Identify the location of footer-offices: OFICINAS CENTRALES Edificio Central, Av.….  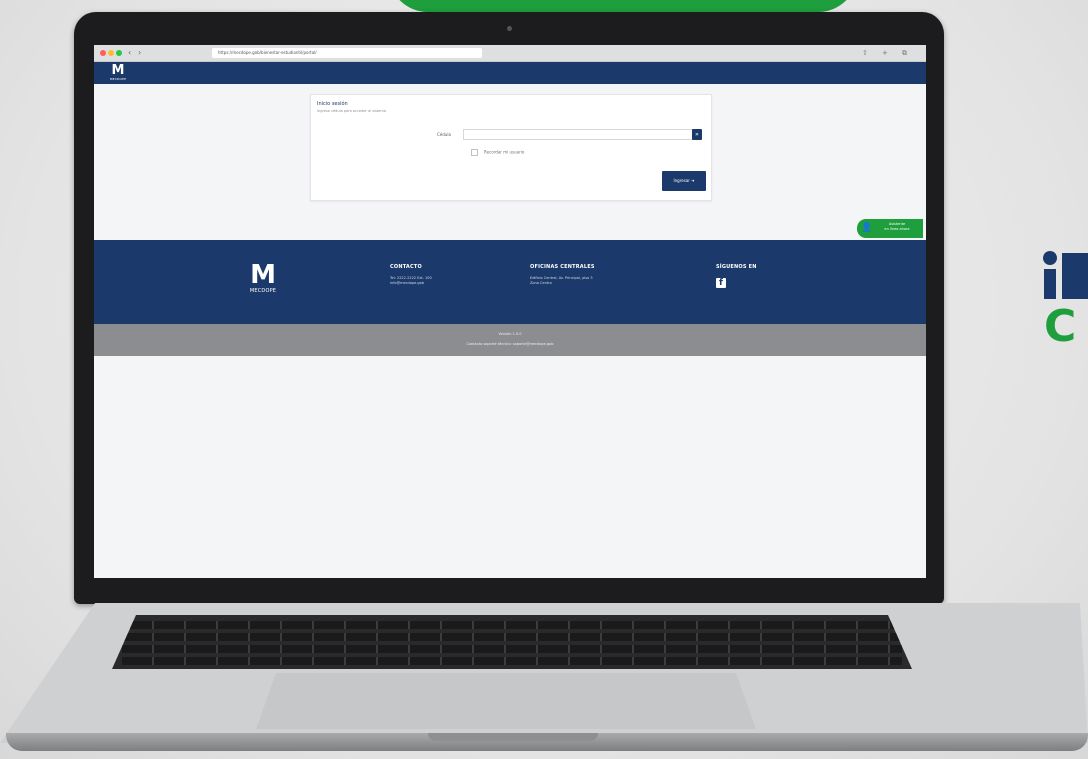
(562, 275).